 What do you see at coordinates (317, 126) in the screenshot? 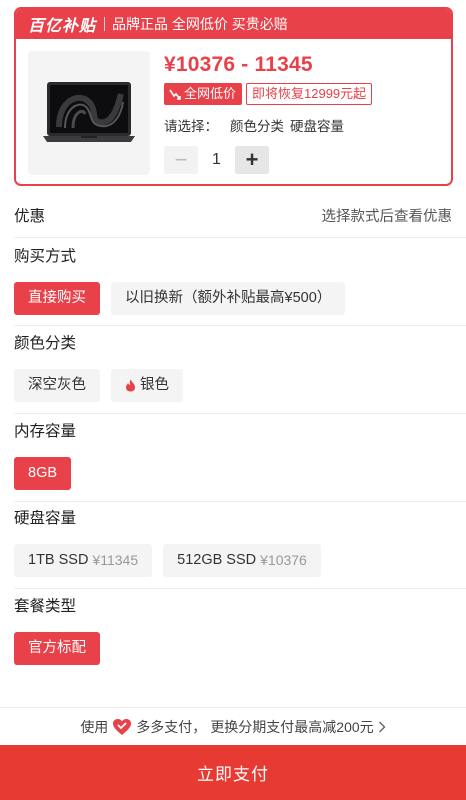
I see `select-storage-label: 硬盘容量` at bounding box center [317, 126].